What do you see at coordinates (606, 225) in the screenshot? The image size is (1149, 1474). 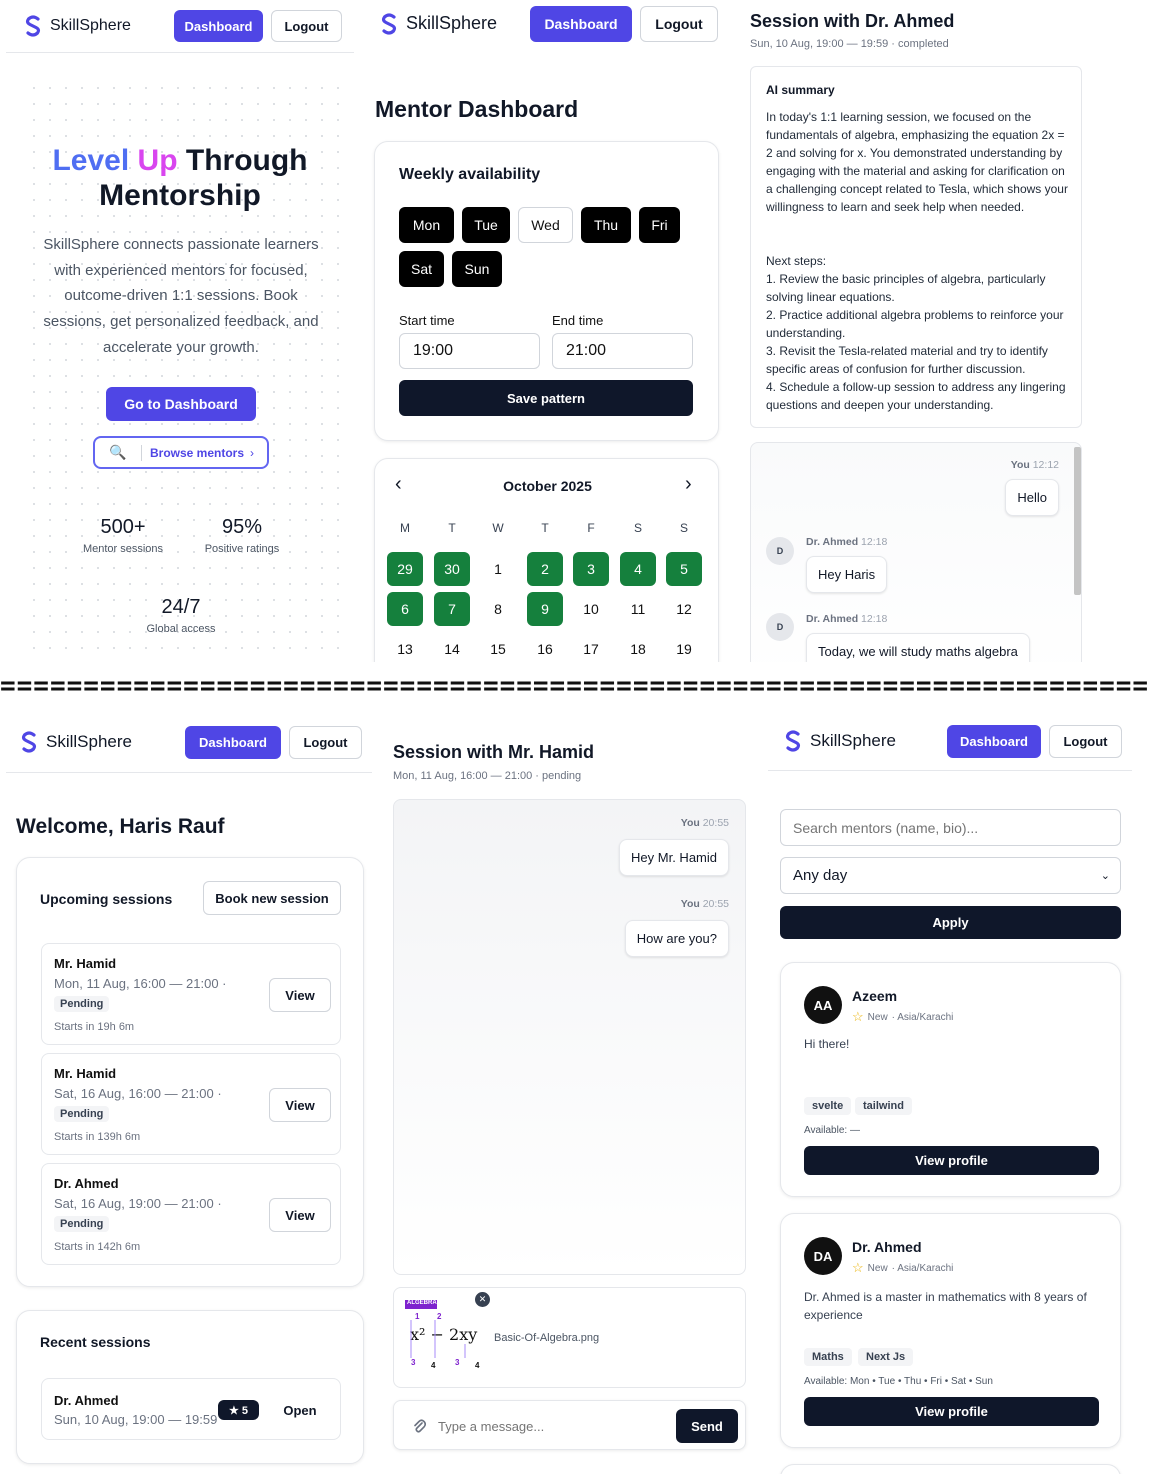 I see `day-toggle-thu: Thu` at bounding box center [606, 225].